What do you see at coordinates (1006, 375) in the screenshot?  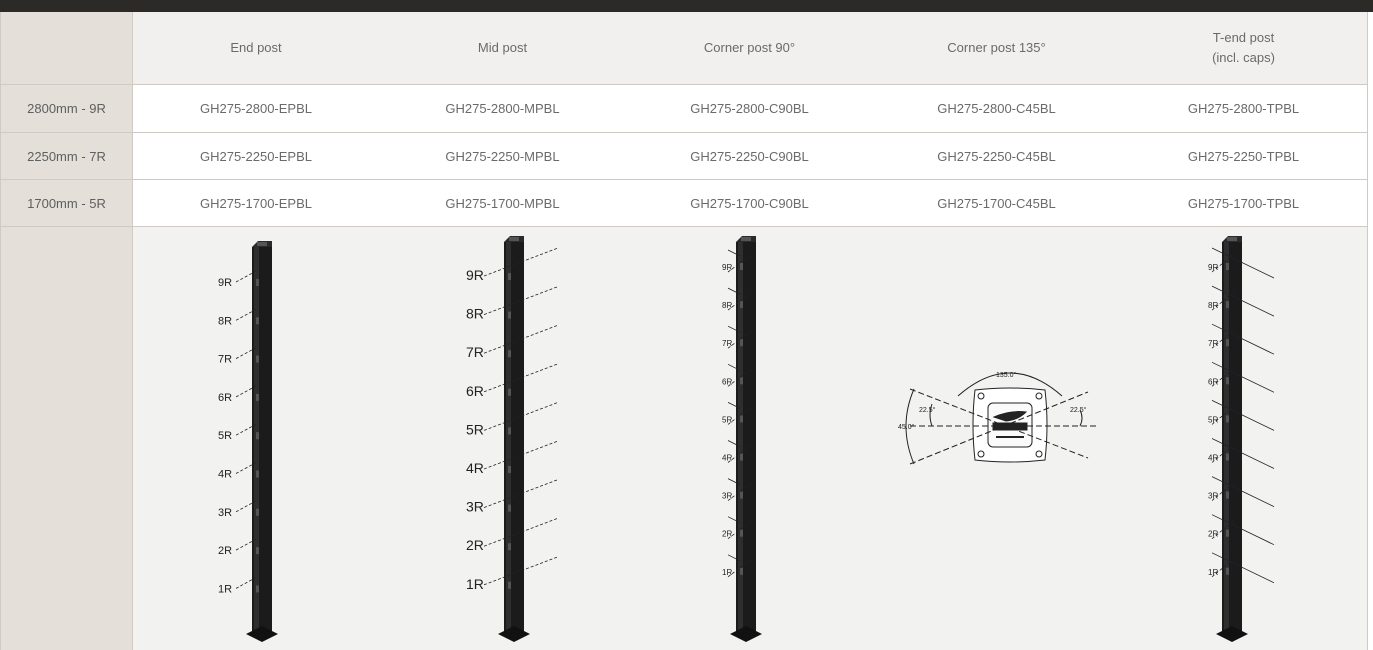 I see `angle-label: 135.0°` at bounding box center [1006, 375].